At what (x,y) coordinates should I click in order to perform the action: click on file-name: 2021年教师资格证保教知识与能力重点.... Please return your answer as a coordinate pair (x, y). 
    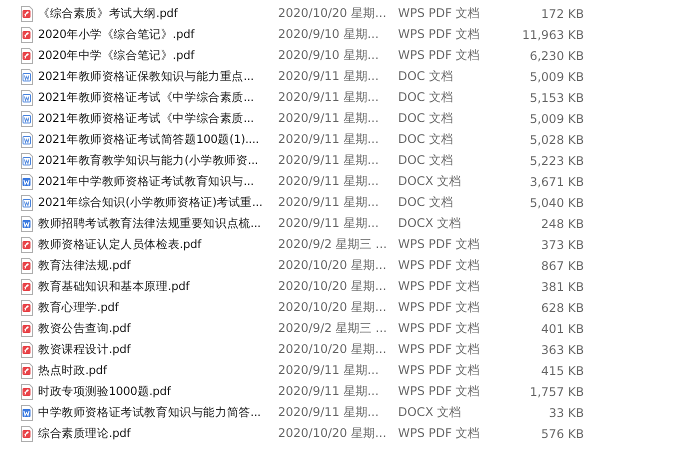
    Looking at the image, I should click on (158, 76).